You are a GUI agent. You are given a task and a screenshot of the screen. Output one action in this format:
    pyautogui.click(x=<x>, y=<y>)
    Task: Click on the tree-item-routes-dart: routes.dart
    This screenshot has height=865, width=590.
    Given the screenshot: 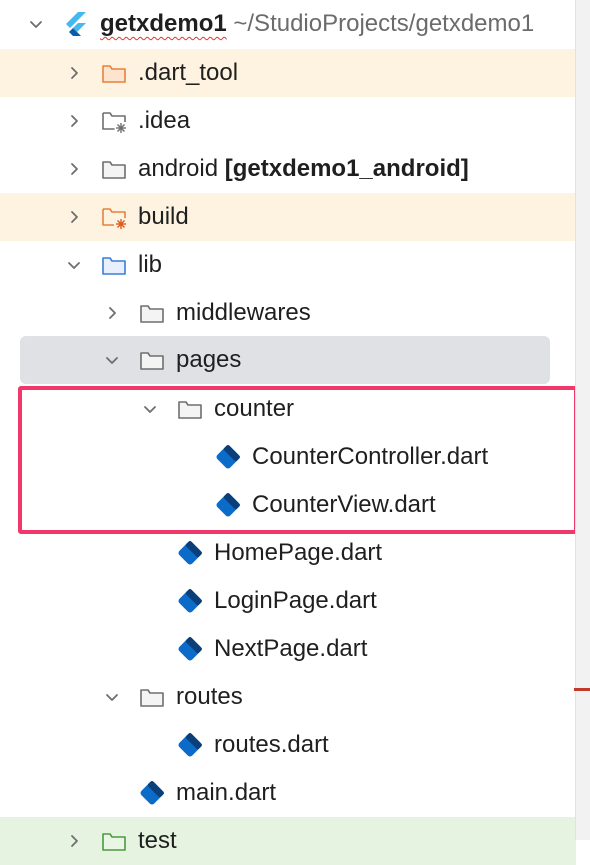 What is the action you would take?
    pyautogui.click(x=288, y=745)
    